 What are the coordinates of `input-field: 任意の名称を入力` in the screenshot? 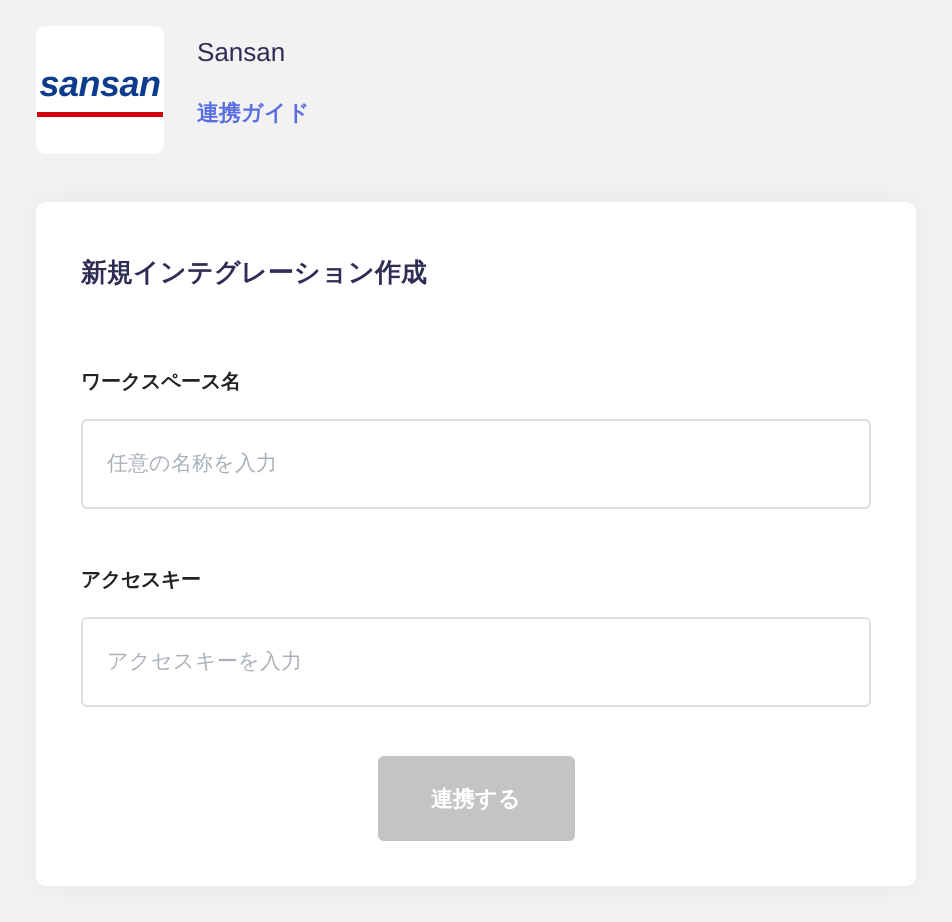 It's located at (476, 464).